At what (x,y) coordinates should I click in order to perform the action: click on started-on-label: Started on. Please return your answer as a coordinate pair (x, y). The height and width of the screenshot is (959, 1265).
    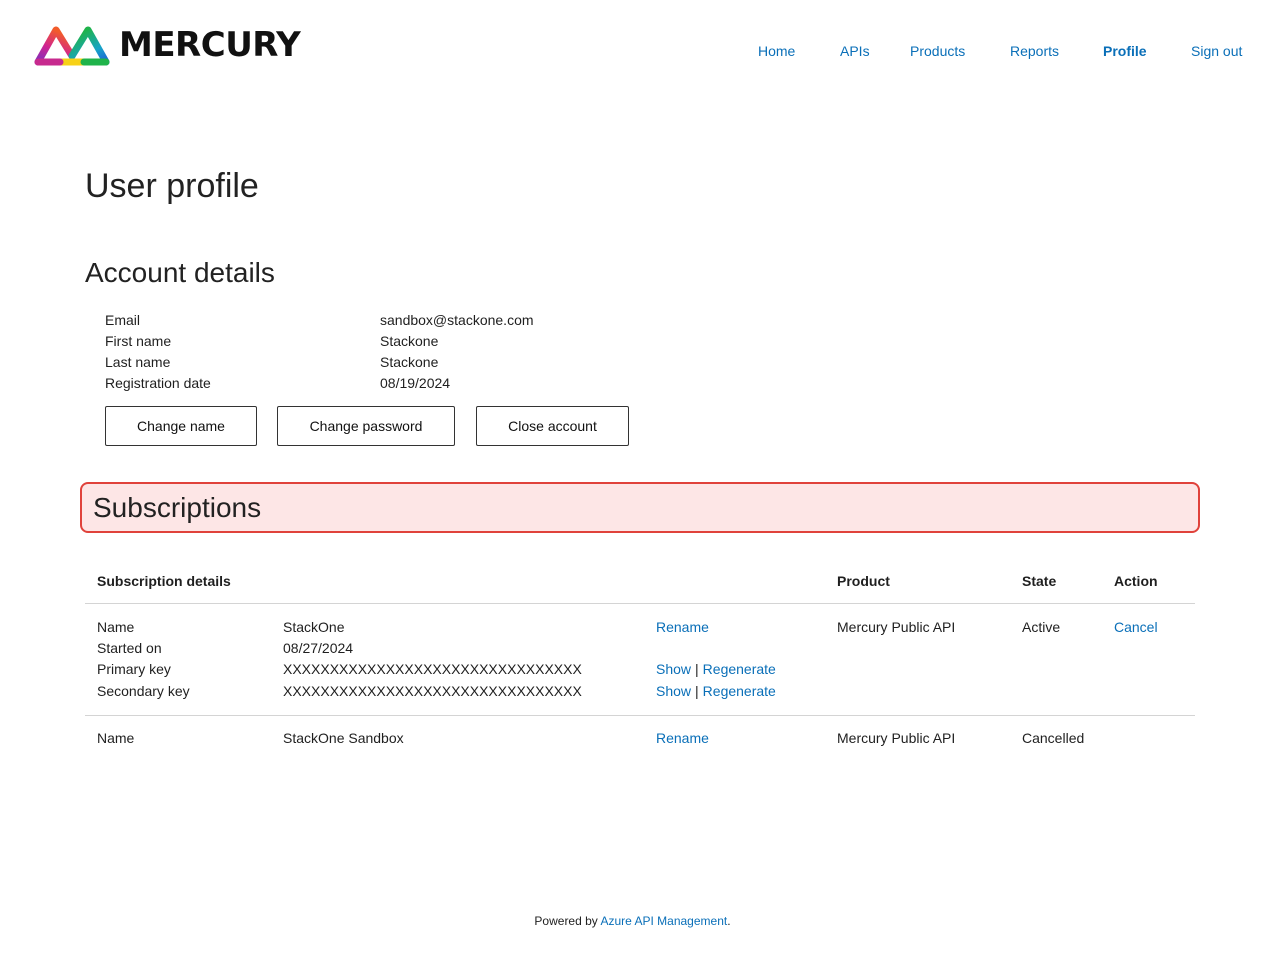
    Looking at the image, I should click on (129, 648).